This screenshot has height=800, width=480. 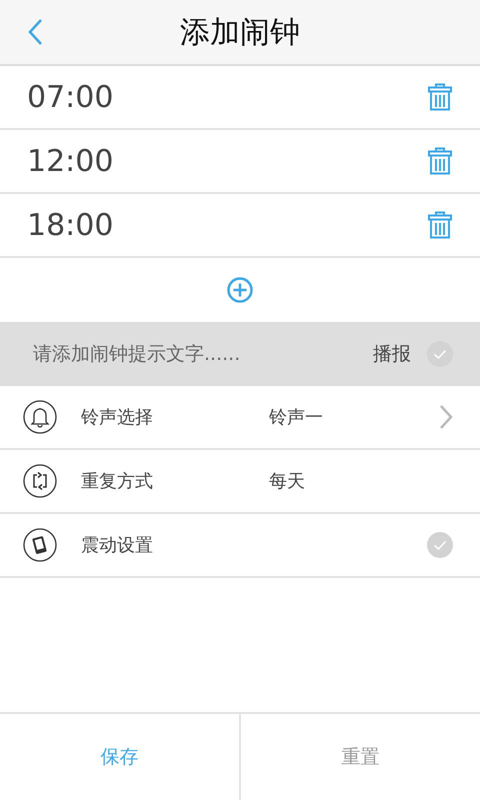 What do you see at coordinates (40, 545) in the screenshot?
I see `phone-icon` at bounding box center [40, 545].